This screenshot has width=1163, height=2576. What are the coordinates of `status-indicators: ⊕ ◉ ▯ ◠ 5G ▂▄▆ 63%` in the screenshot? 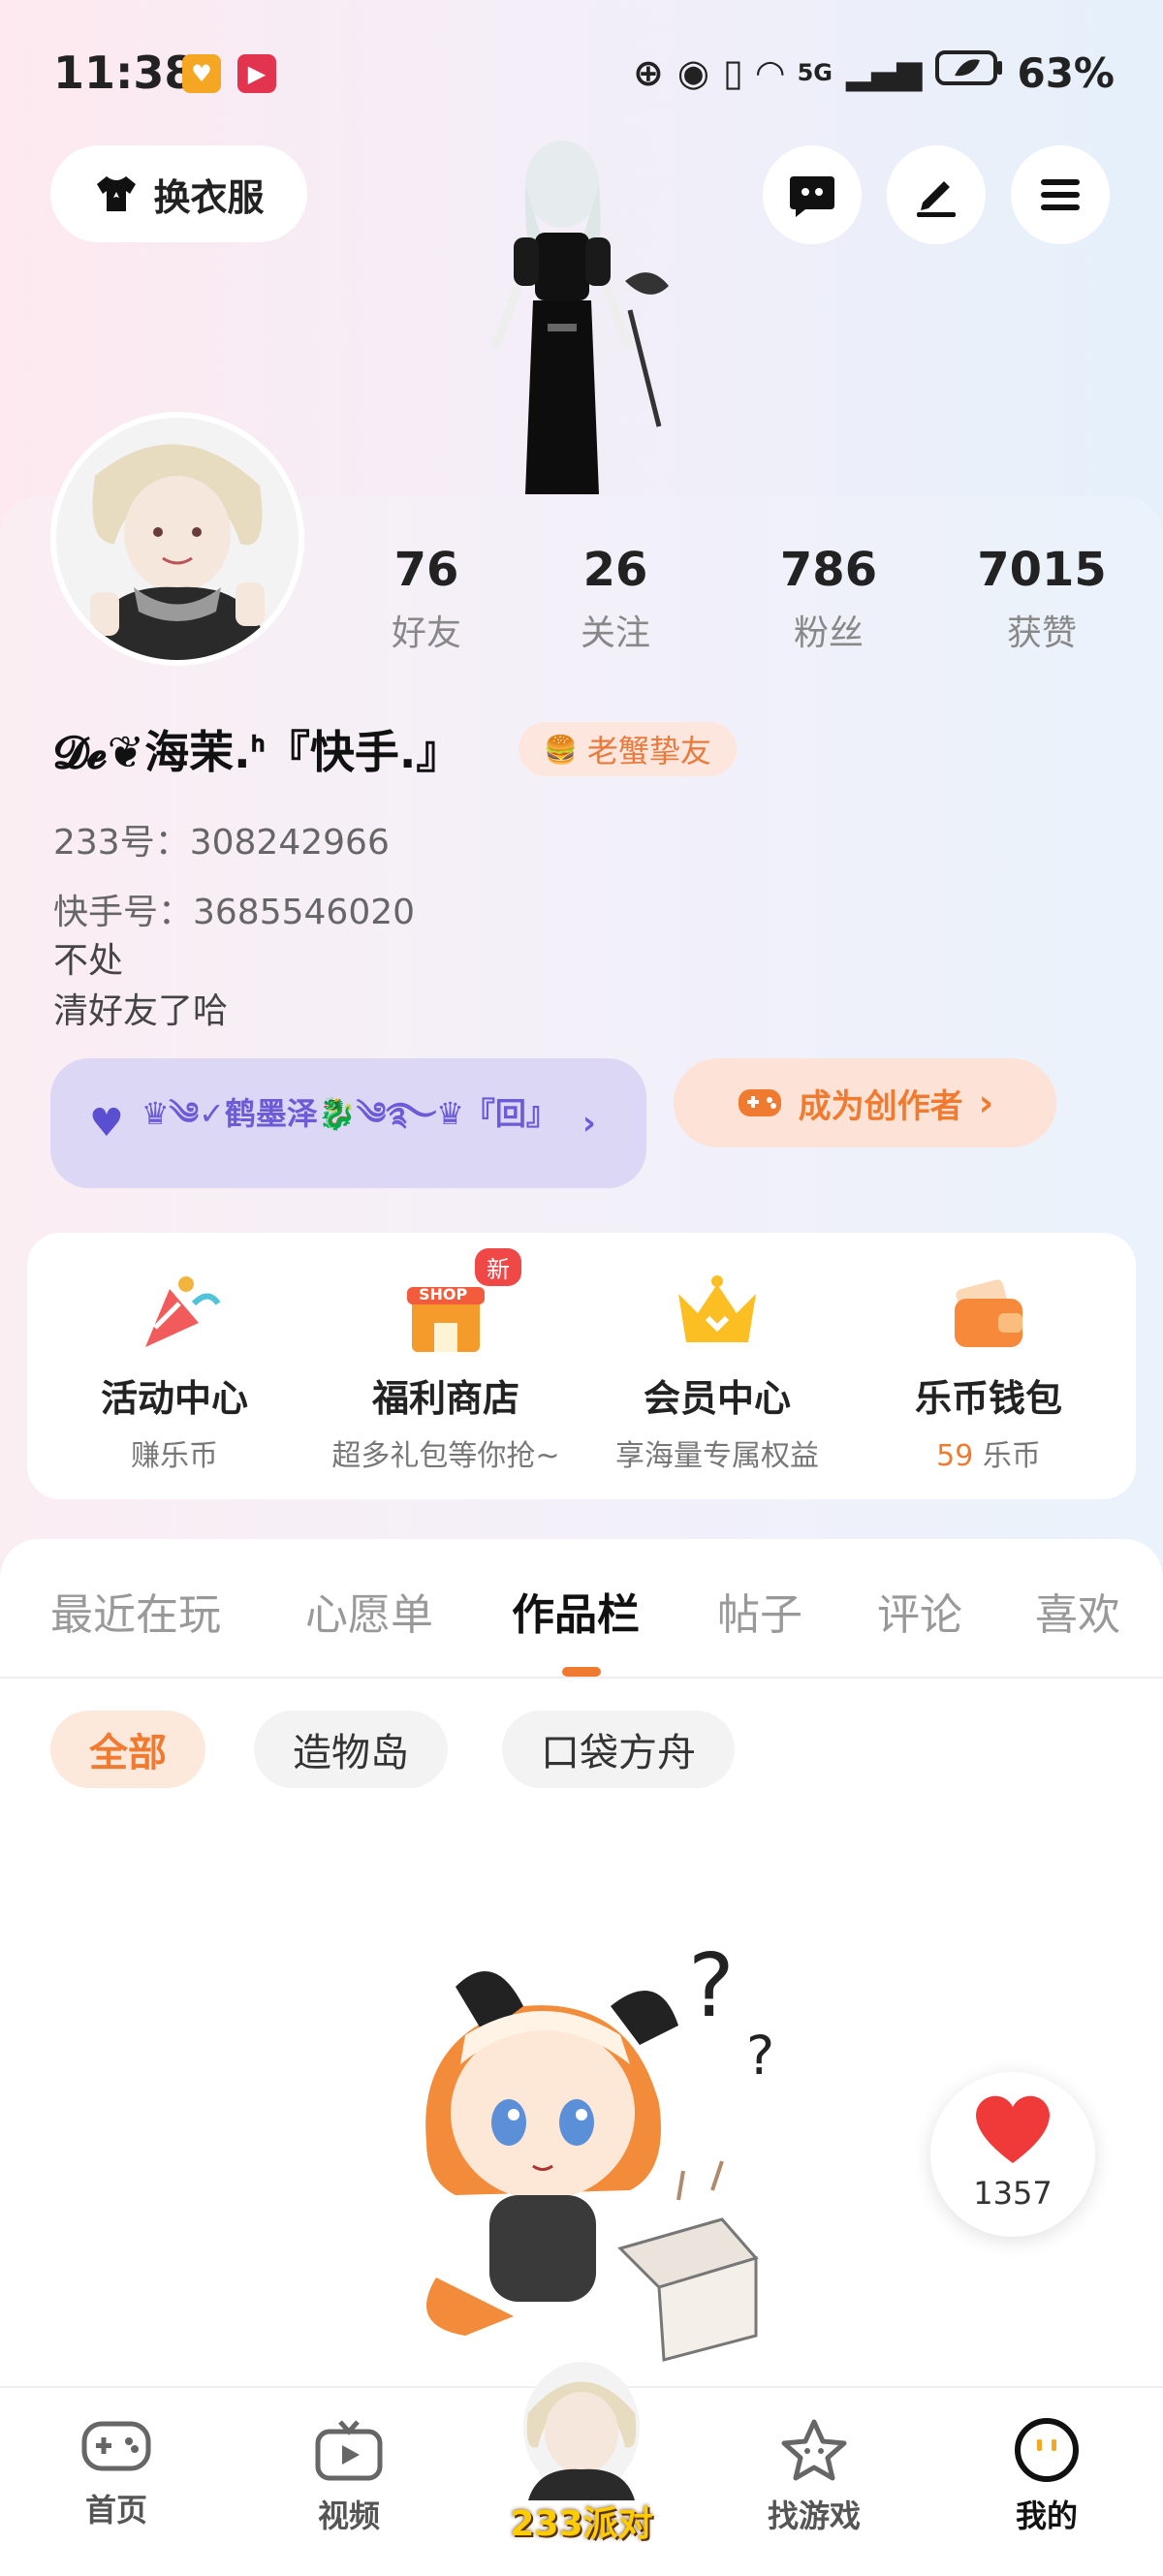 It's located at (874, 72).